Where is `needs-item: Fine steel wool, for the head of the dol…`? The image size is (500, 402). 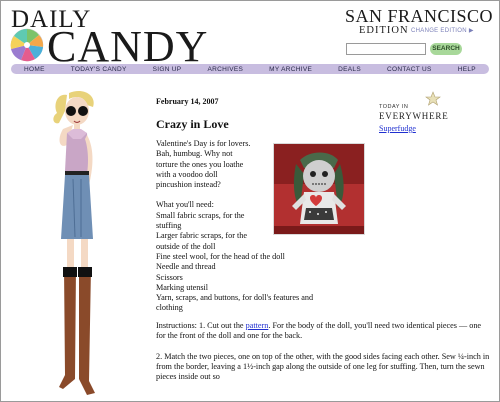 needs-item: Fine steel wool, for the head of the dol… is located at coordinates (220, 256).